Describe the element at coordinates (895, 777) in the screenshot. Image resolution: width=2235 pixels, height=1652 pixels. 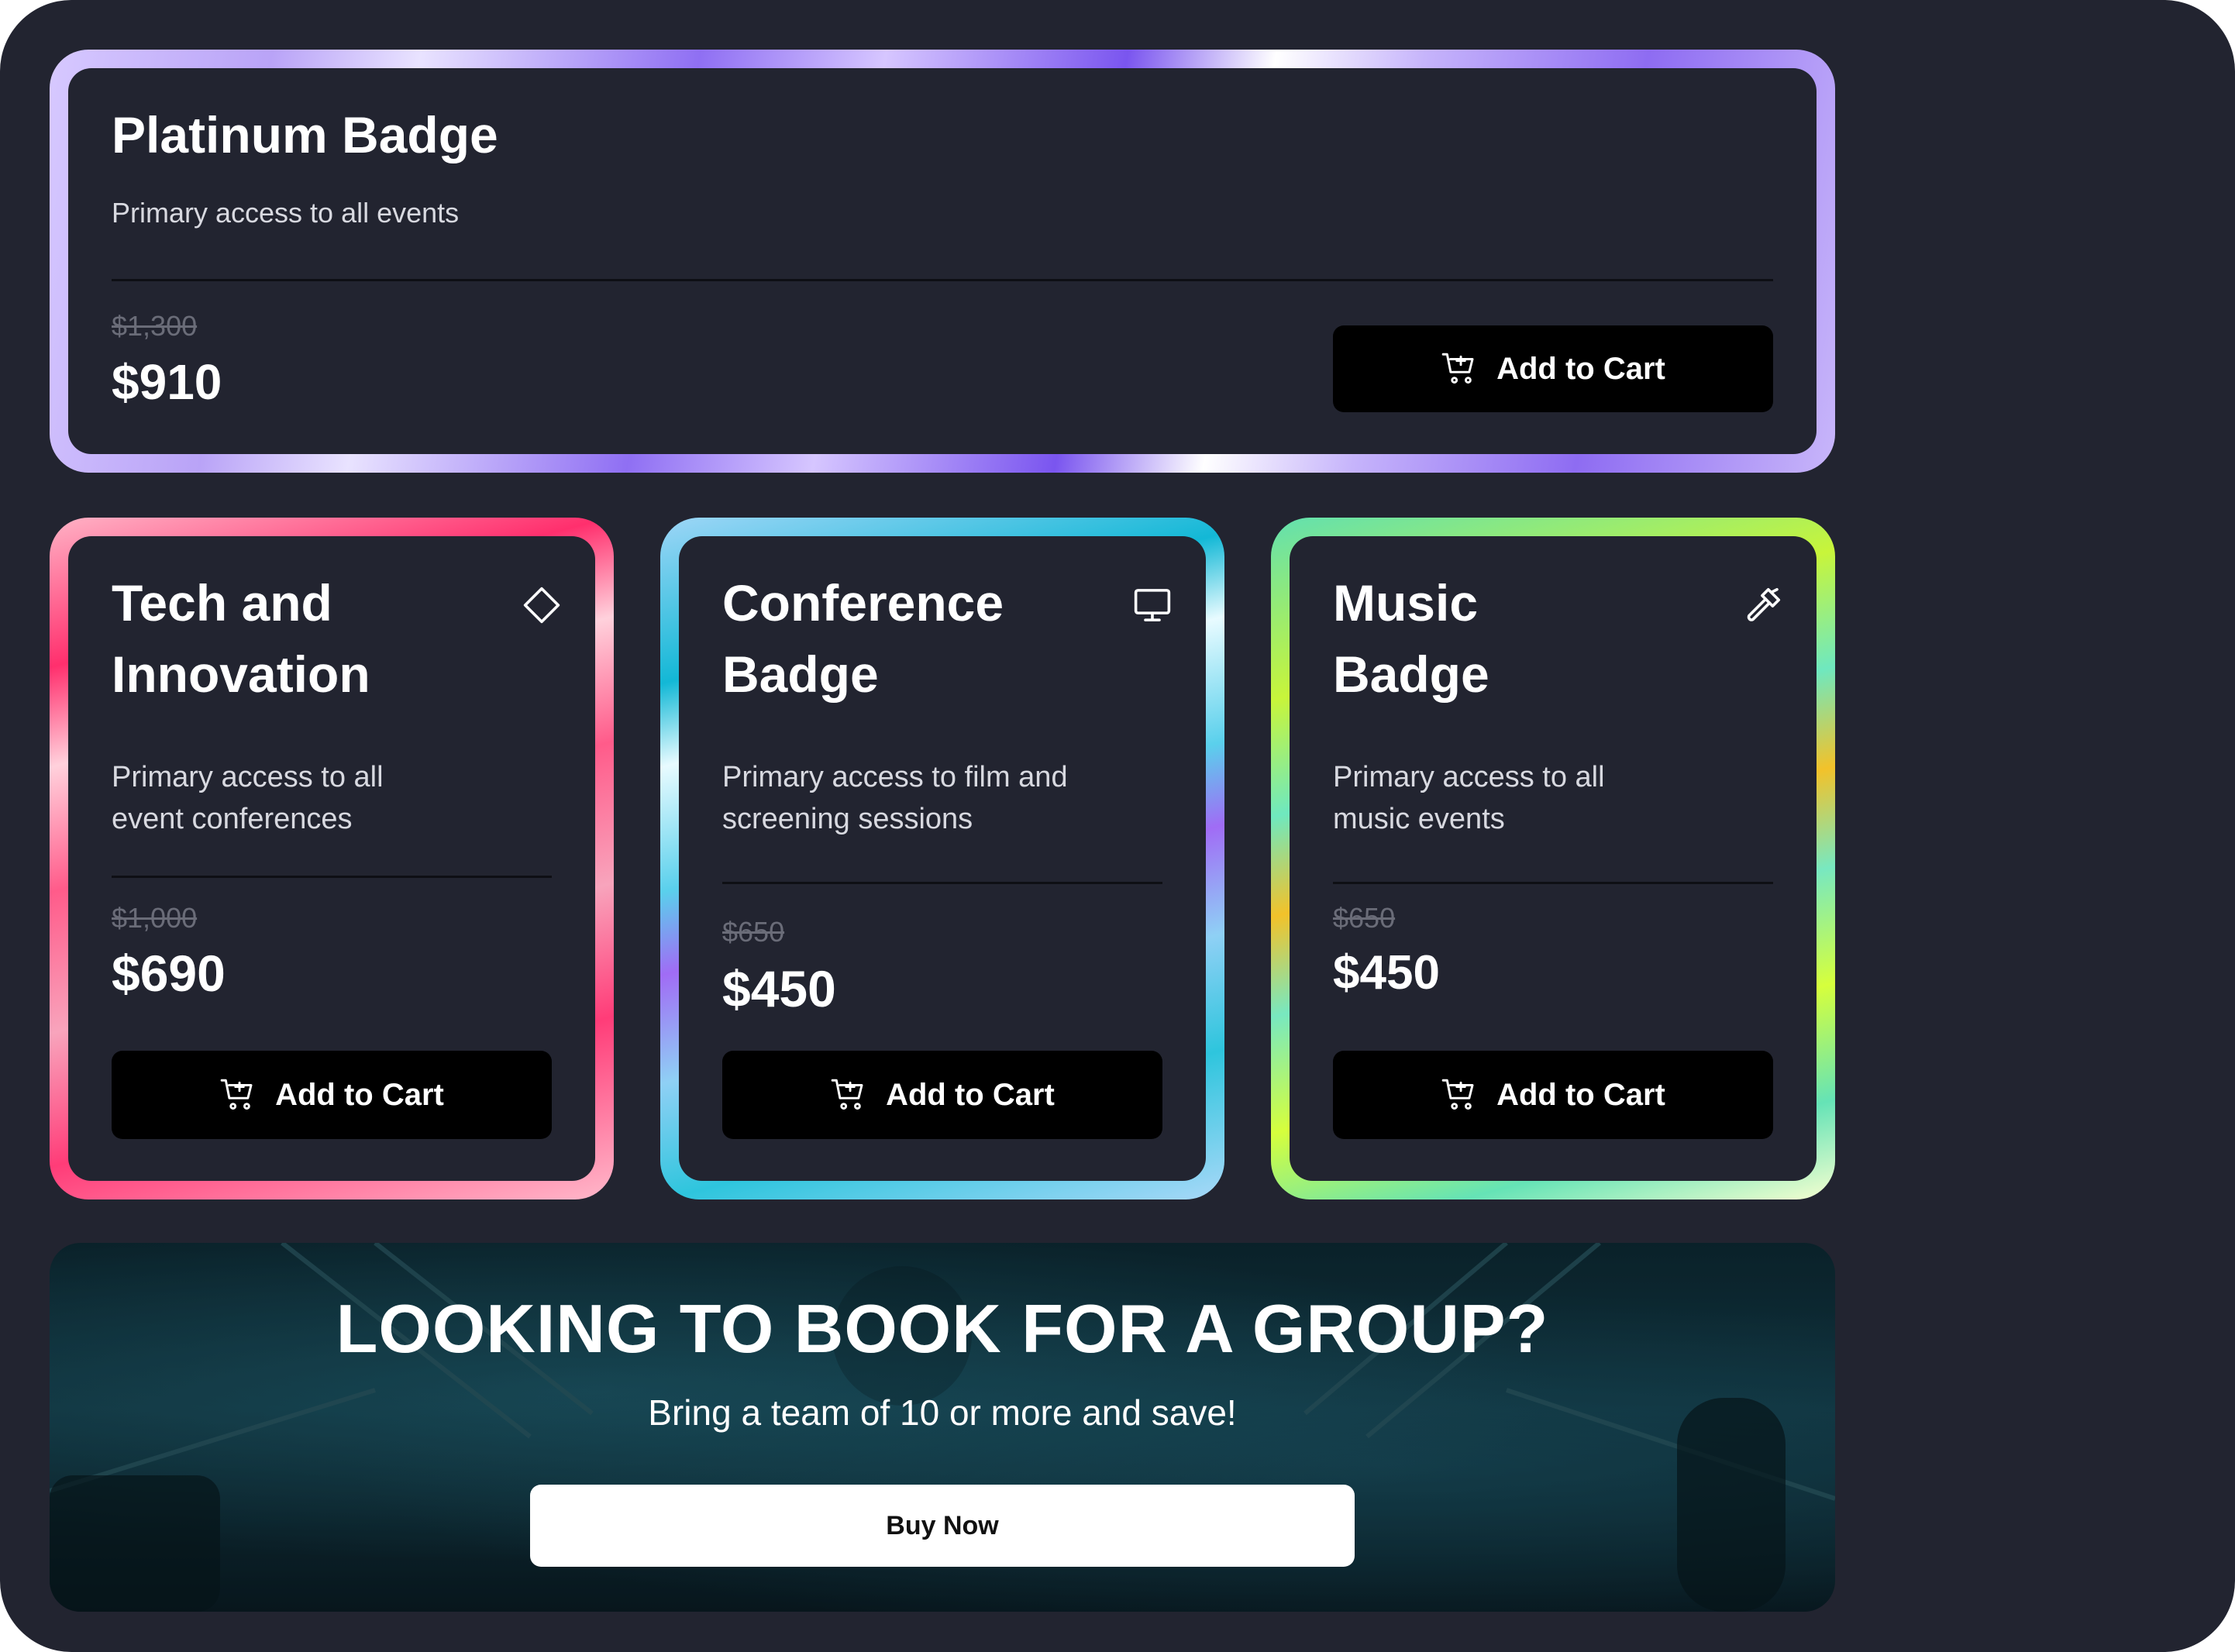
I see `conference-desc-line1: Primary access to film and` at that location.